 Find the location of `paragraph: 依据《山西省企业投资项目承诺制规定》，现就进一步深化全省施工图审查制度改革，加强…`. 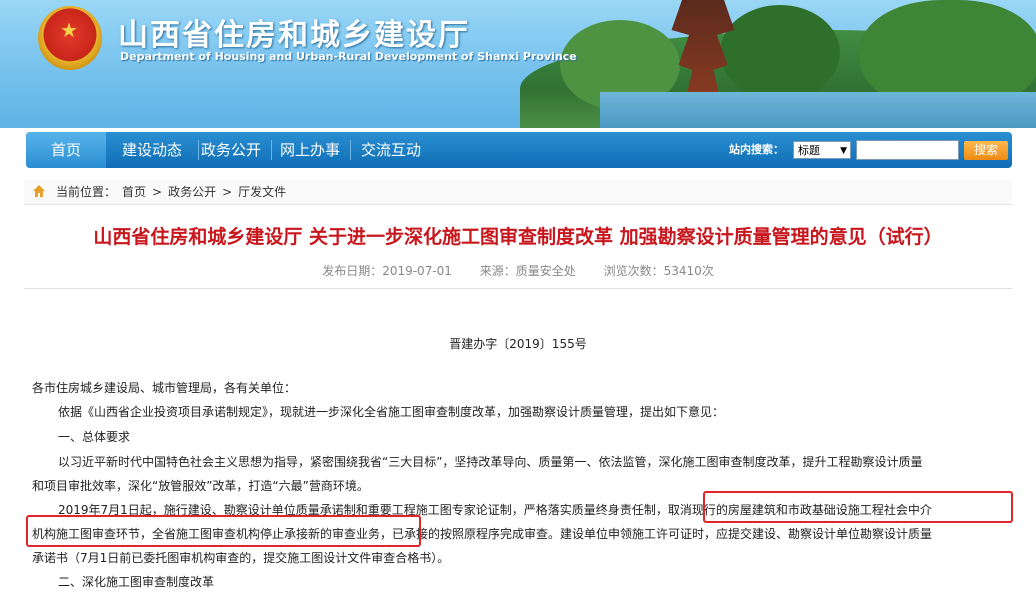

paragraph: 依据《山西省企业投资项目承诺制规定》，现就进一步深化全省施工图审查制度改革，加强… is located at coordinates (391, 412).